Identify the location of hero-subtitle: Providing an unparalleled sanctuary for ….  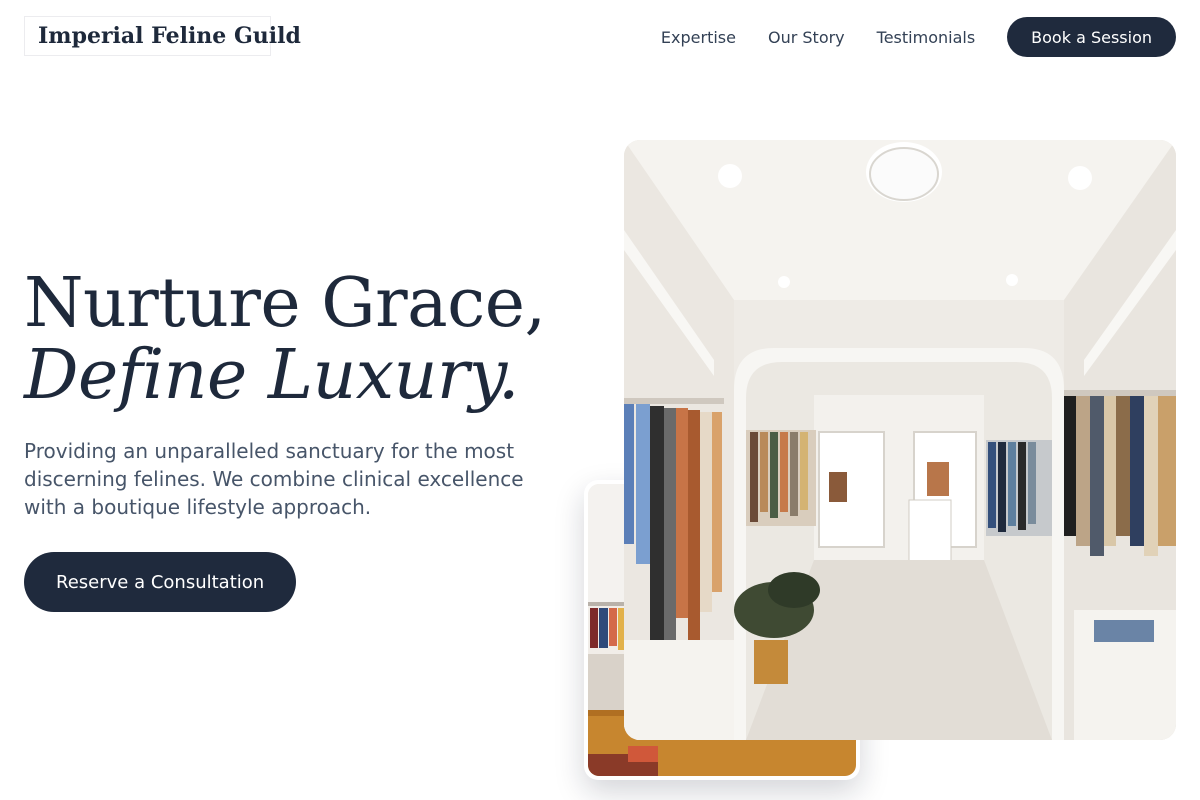
(274, 479).